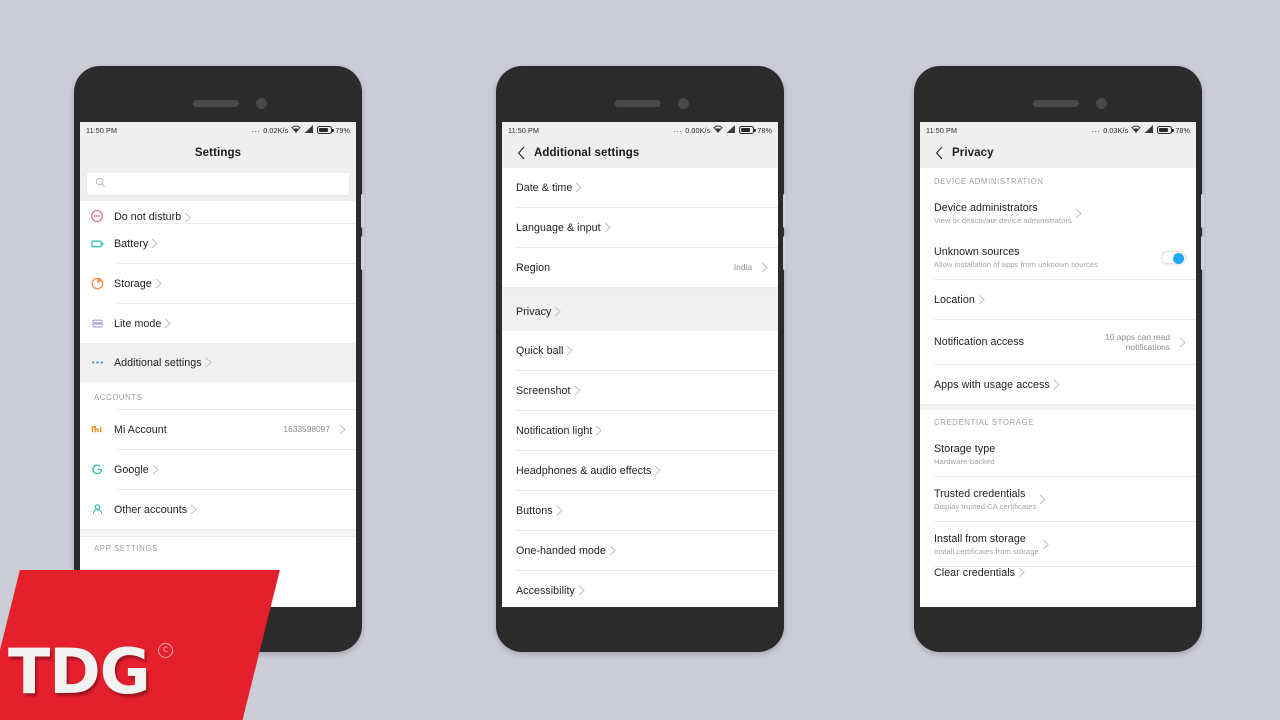  I want to click on list-item-lite-mode: Lite mode, so click(218, 323).